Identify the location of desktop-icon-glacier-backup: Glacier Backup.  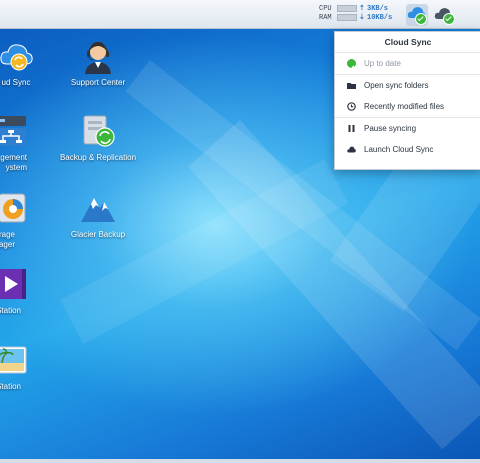
(98, 215).